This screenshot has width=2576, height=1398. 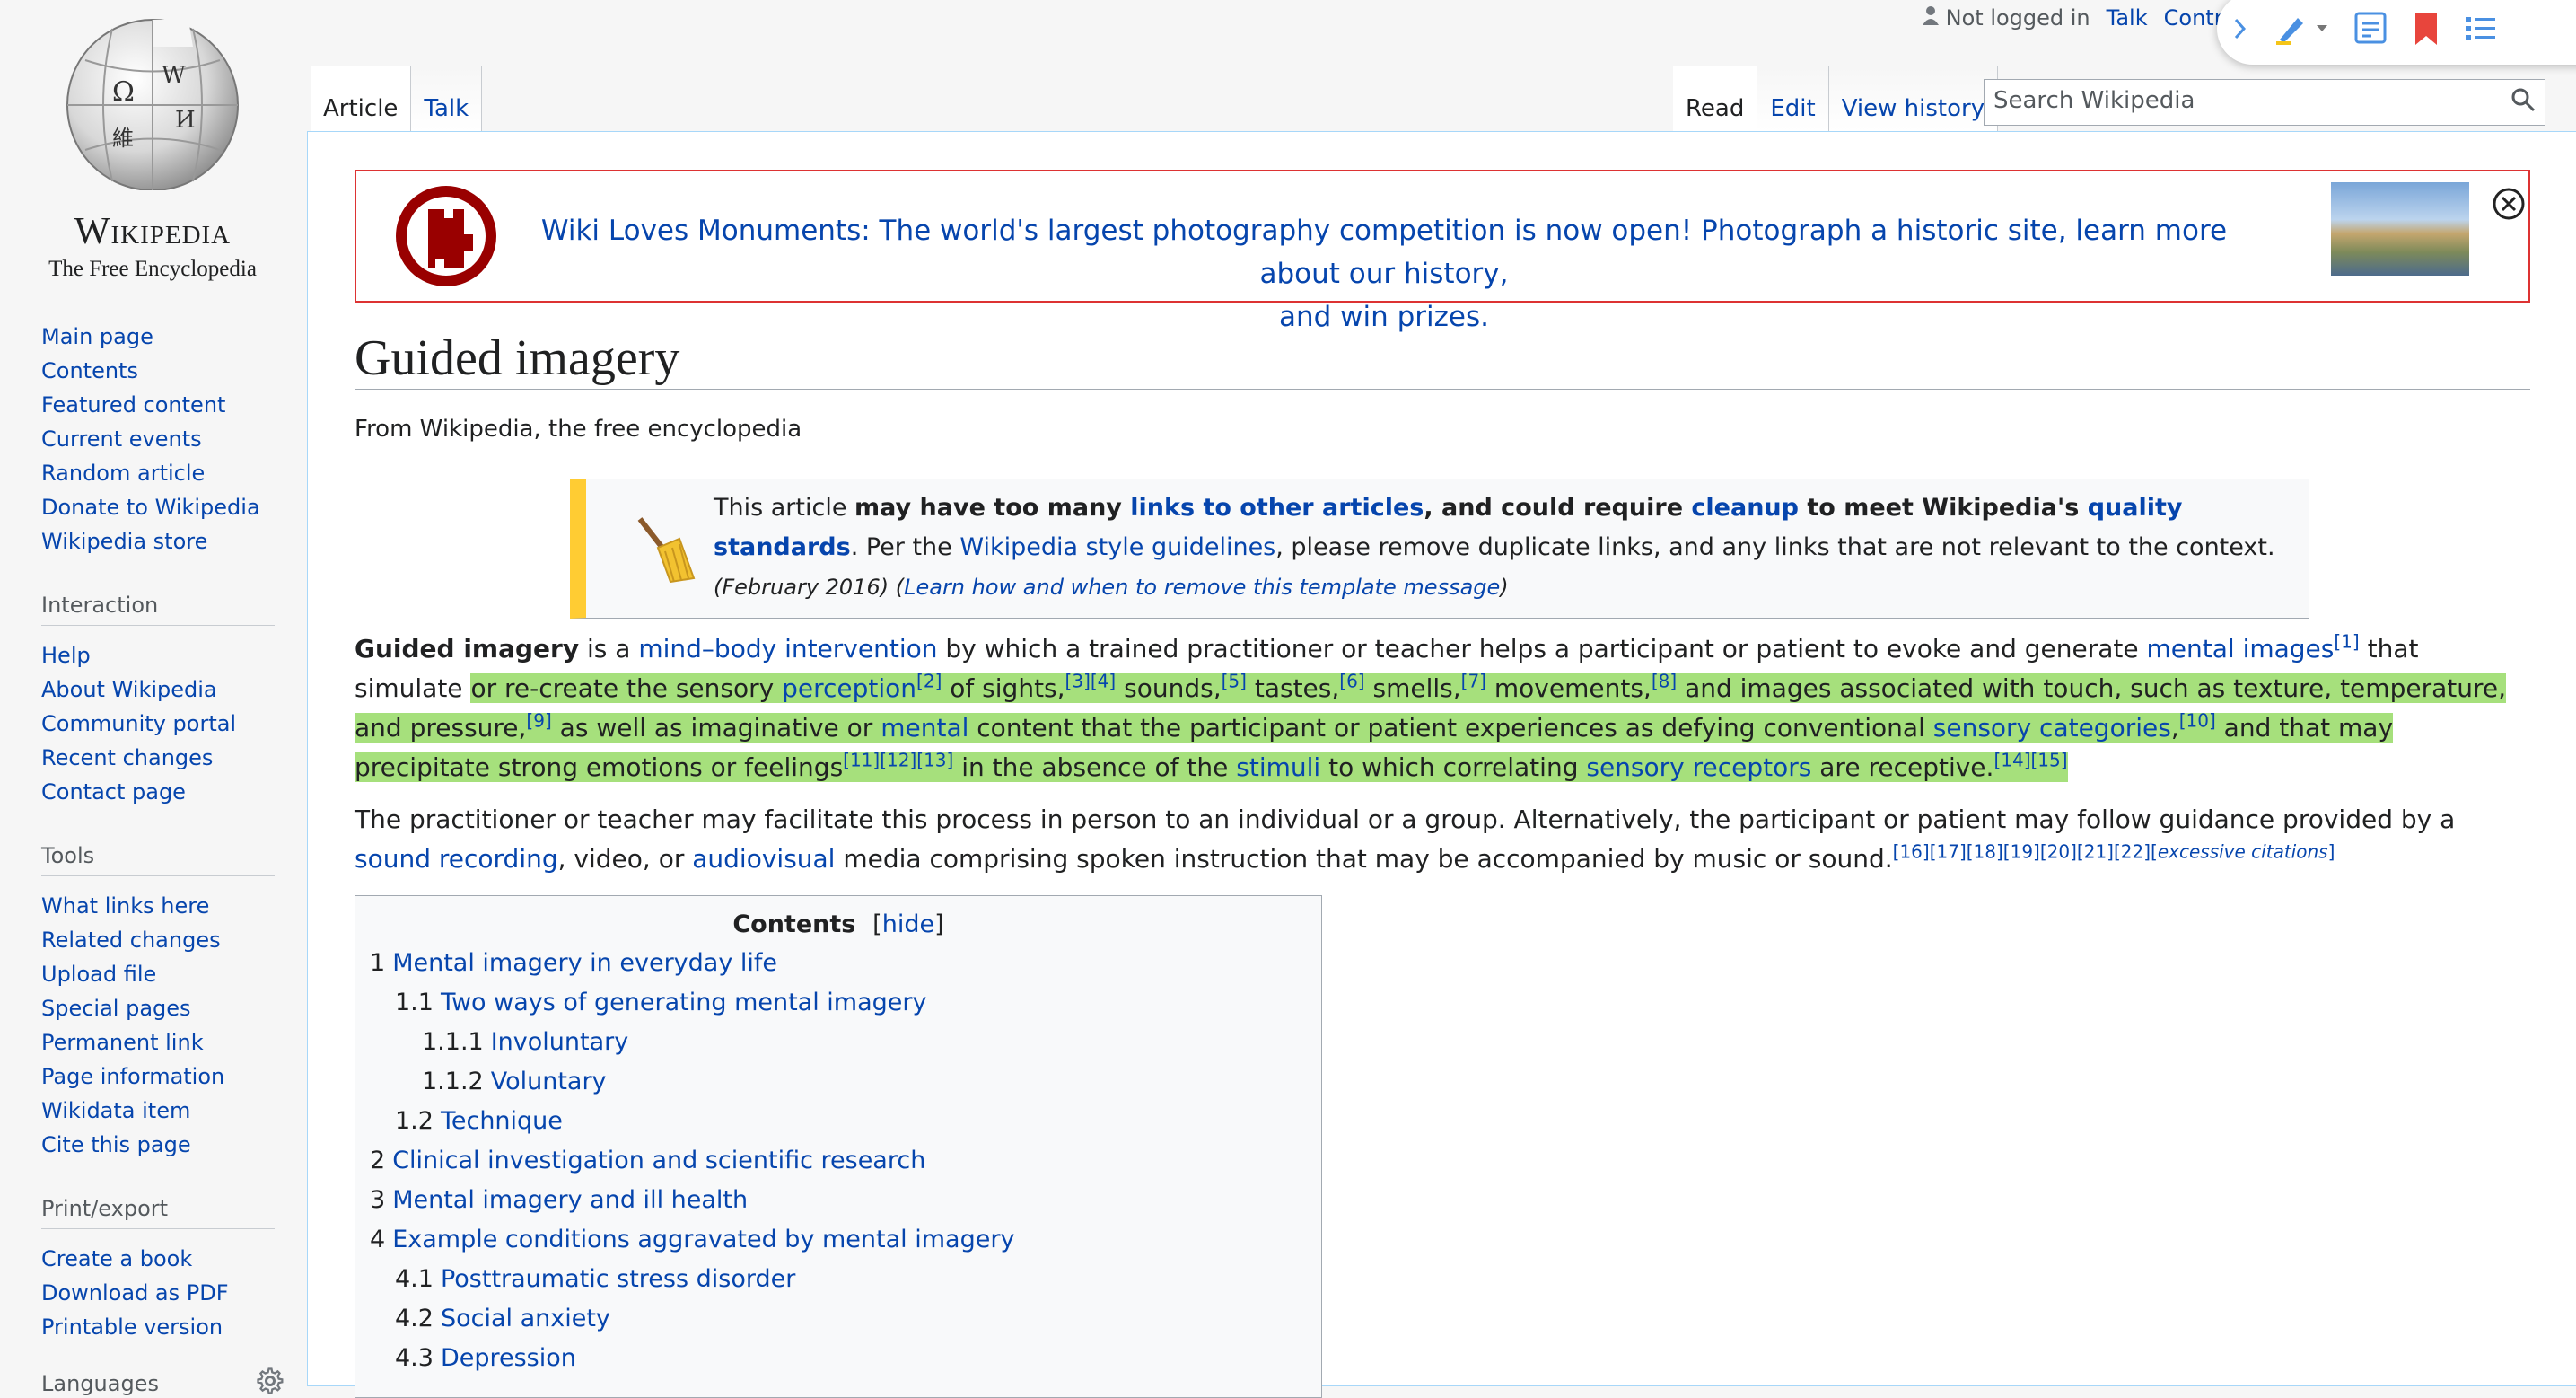 What do you see at coordinates (113, 792) in the screenshot?
I see `sidebar-interaction-link: Contact page` at bounding box center [113, 792].